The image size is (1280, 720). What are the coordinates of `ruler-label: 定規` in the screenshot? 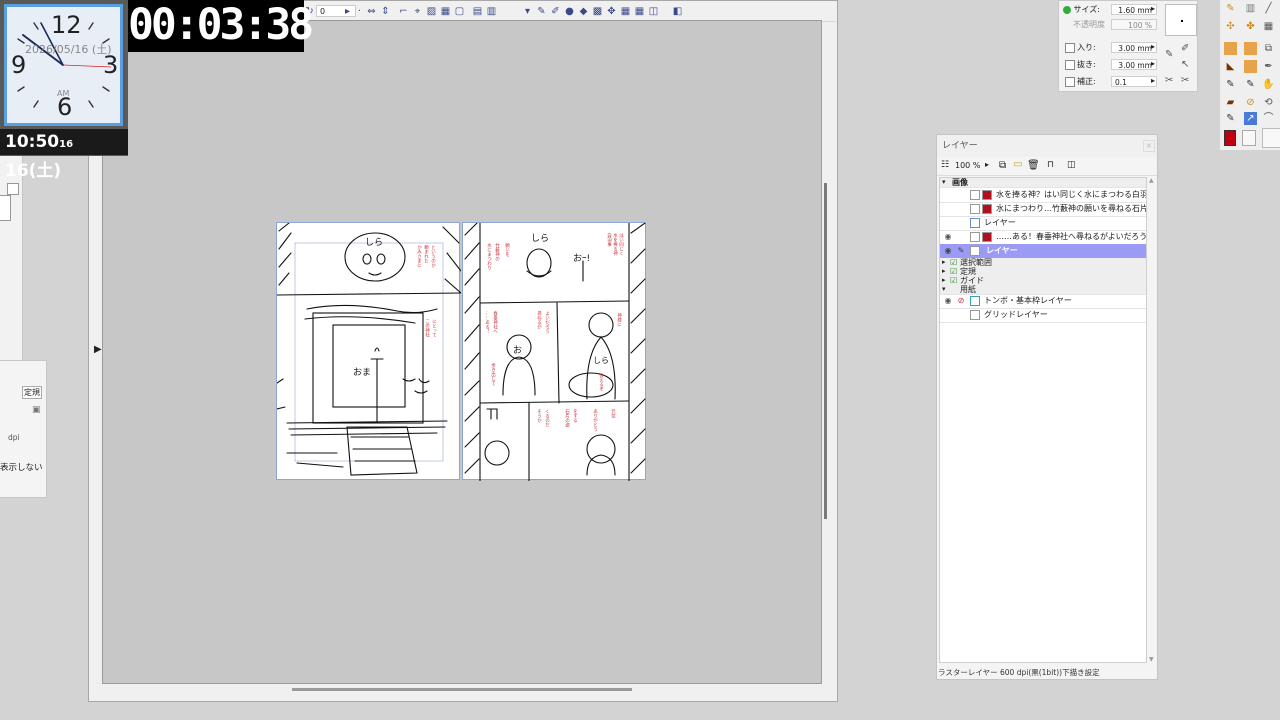 It's located at (32, 392).